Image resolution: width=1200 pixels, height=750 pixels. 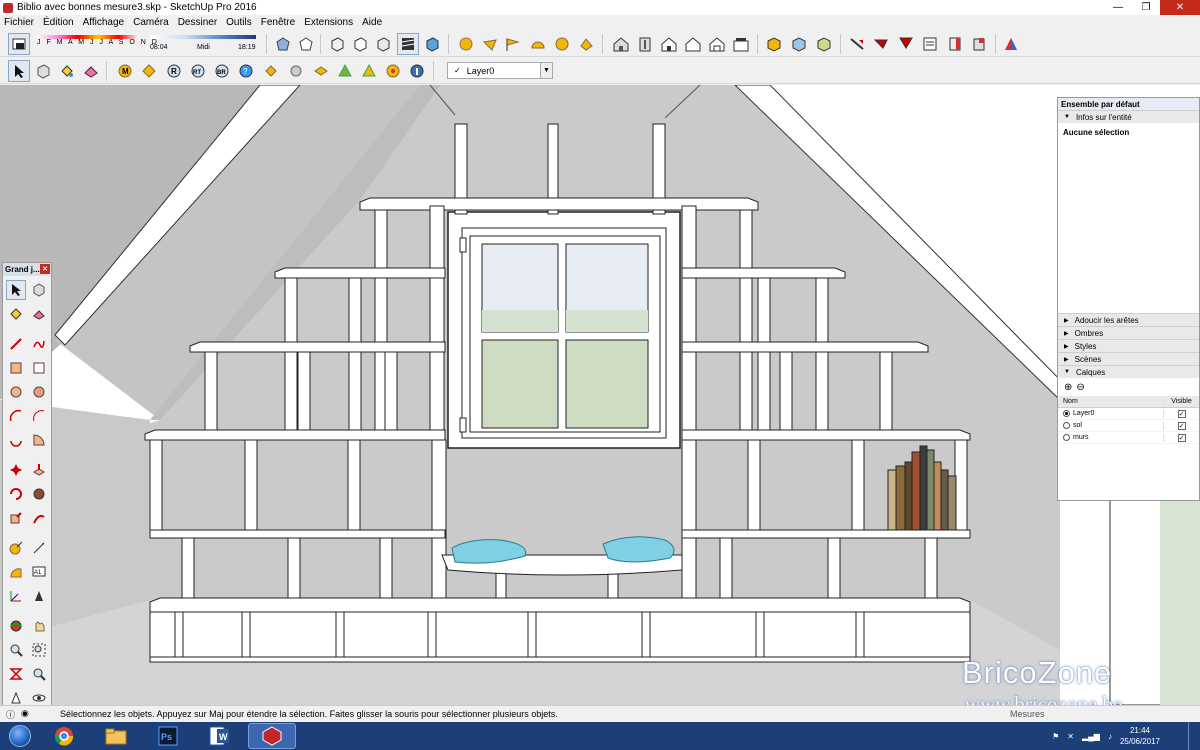 I want to click on iso-view-icon, so click(x=621, y=44).